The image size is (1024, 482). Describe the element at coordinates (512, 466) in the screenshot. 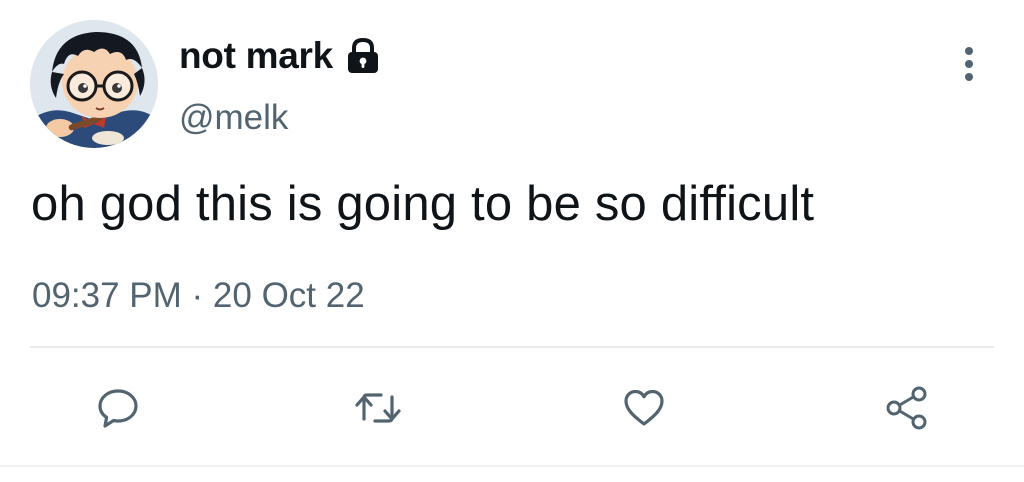

I see `bottom-divider` at that location.